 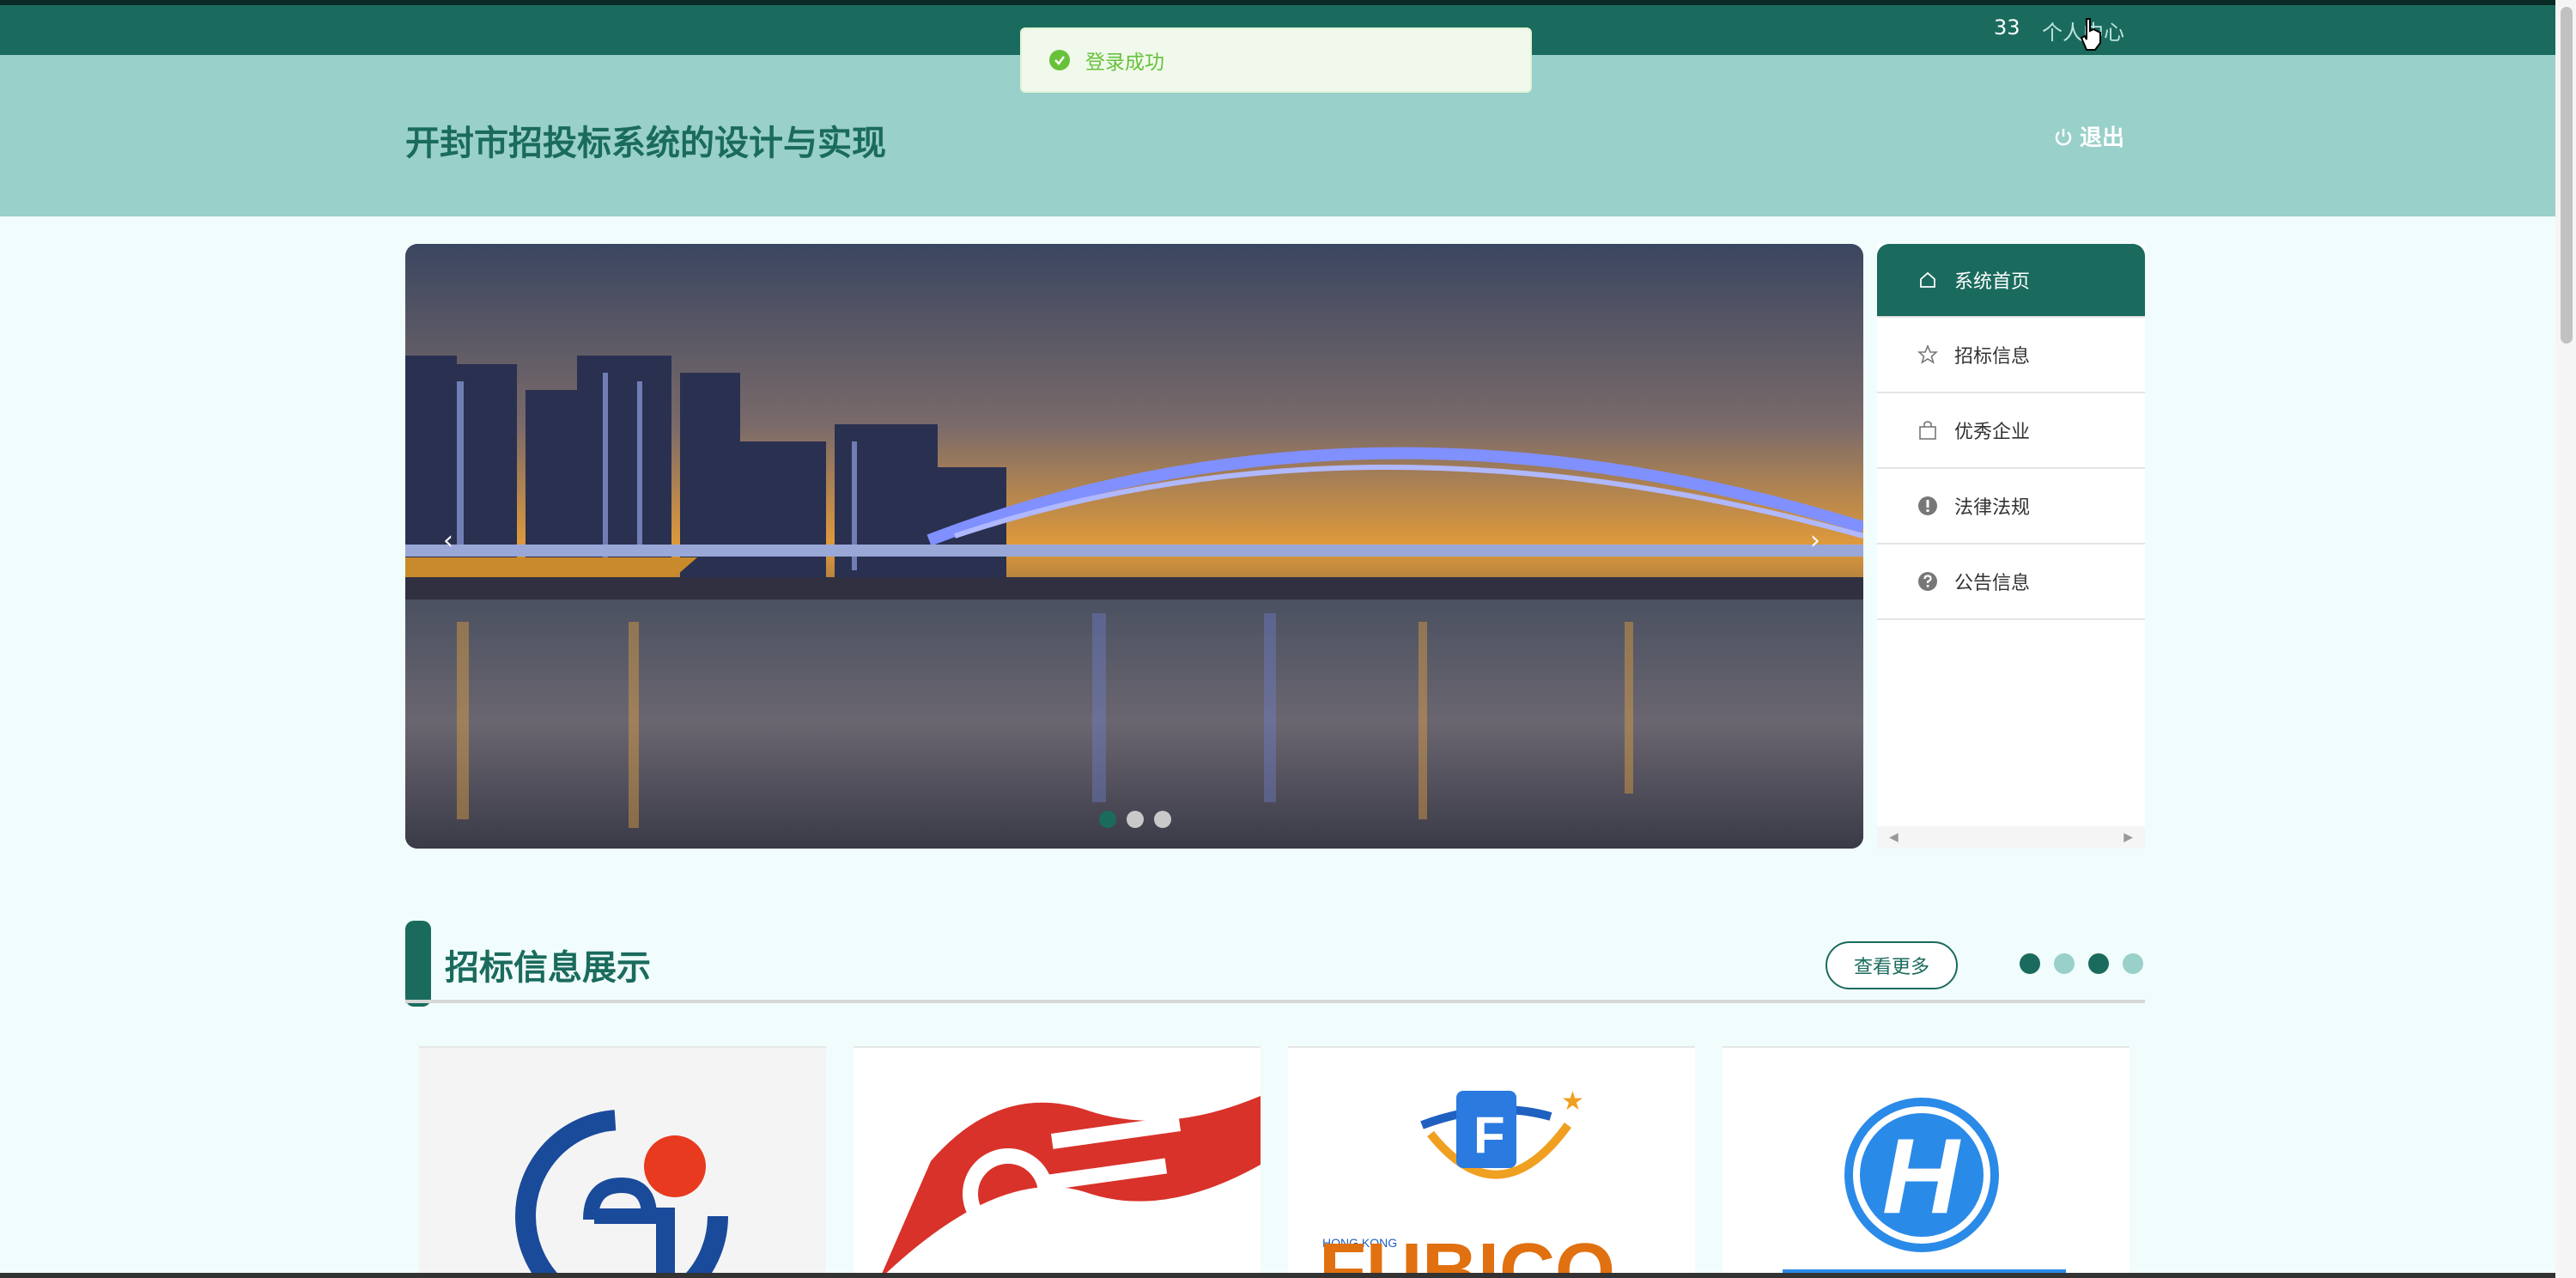 What do you see at coordinates (2082, 963) in the screenshot?
I see `section-pagination-dots` at bounding box center [2082, 963].